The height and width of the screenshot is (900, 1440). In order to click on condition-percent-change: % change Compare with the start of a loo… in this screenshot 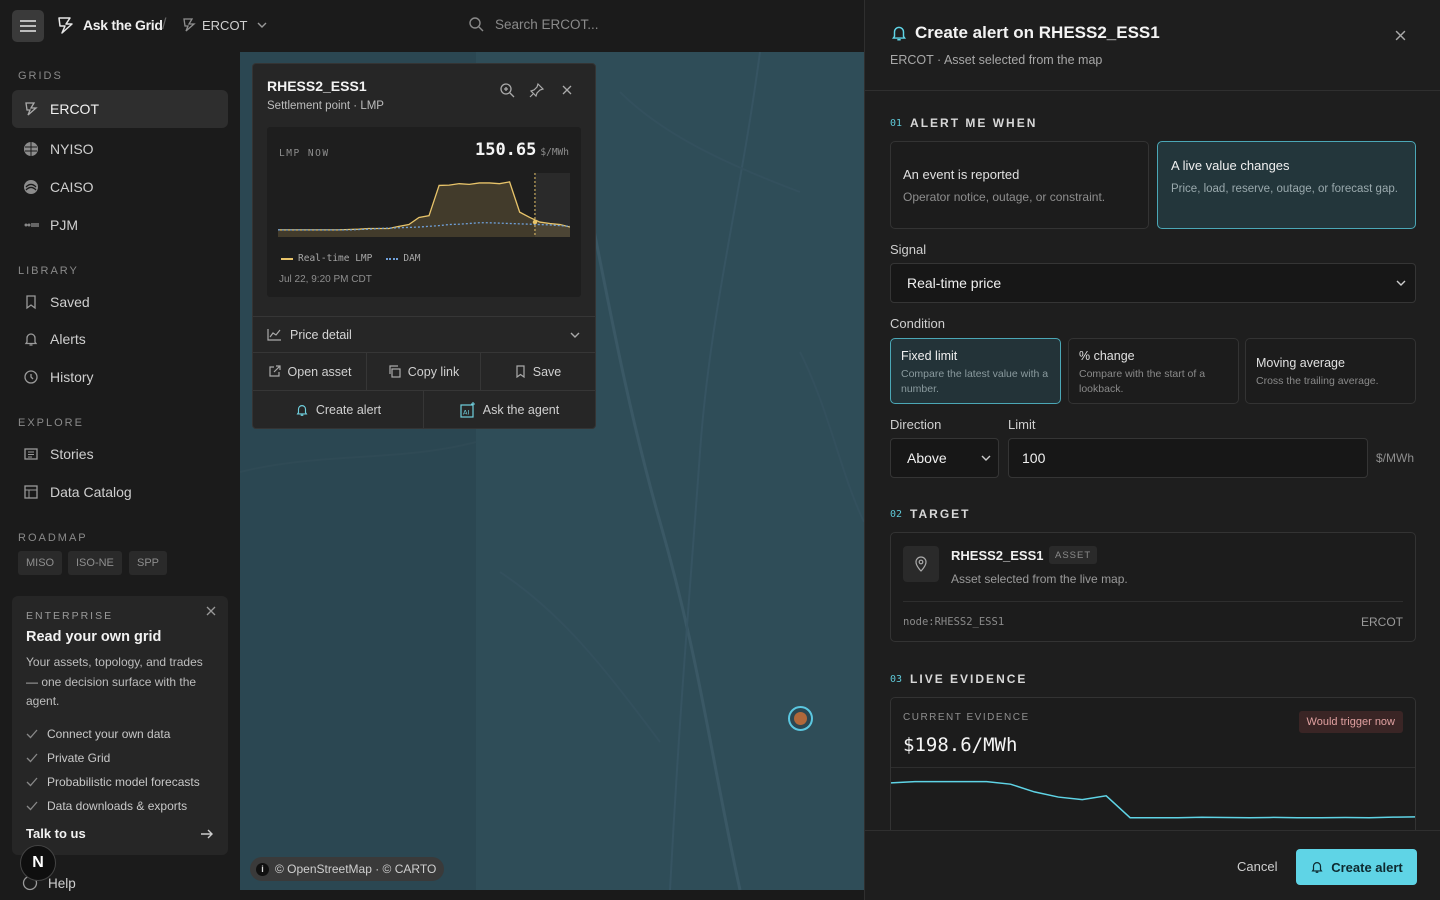, I will do `click(1153, 371)`.